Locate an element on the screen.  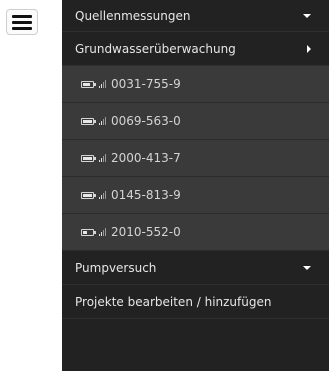
menu-item-projekte-bearbeiten: Projekte bearbeiten / hinzufügen is located at coordinates (195, 302).